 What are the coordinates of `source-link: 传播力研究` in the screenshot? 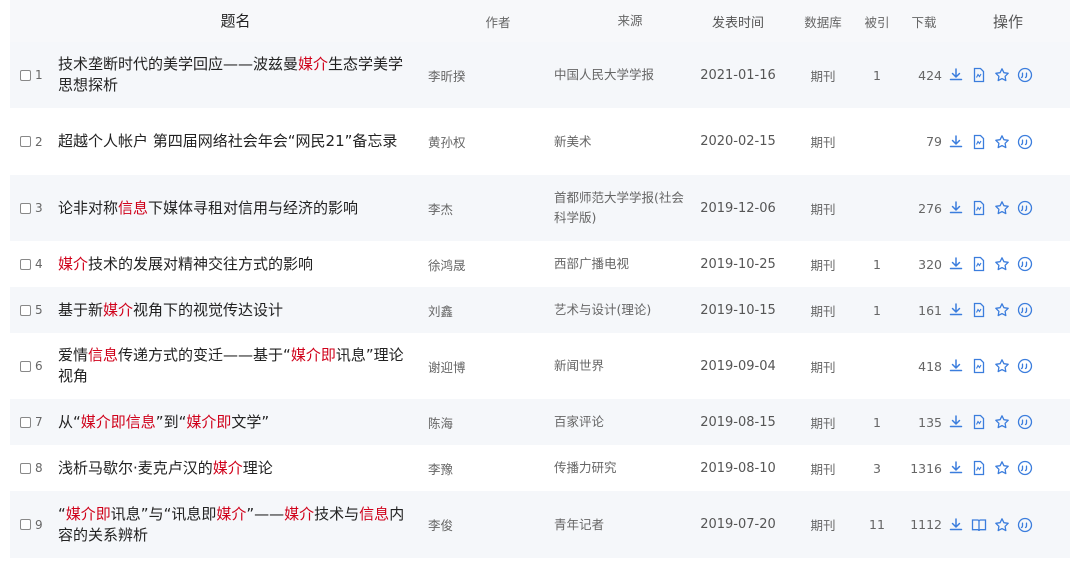 It's located at (619, 468).